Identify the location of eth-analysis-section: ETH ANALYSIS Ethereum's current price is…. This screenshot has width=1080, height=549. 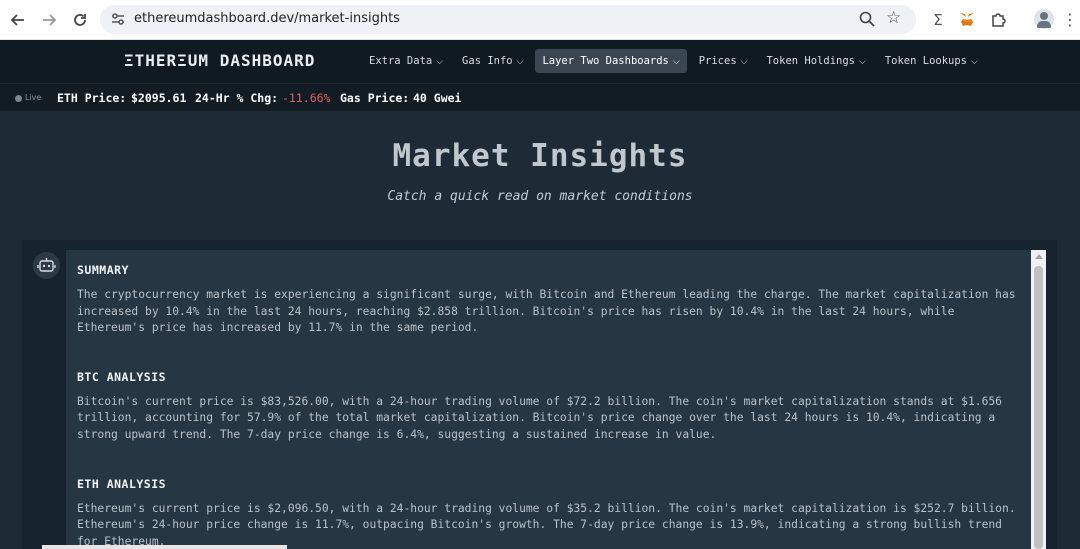
(548, 513).